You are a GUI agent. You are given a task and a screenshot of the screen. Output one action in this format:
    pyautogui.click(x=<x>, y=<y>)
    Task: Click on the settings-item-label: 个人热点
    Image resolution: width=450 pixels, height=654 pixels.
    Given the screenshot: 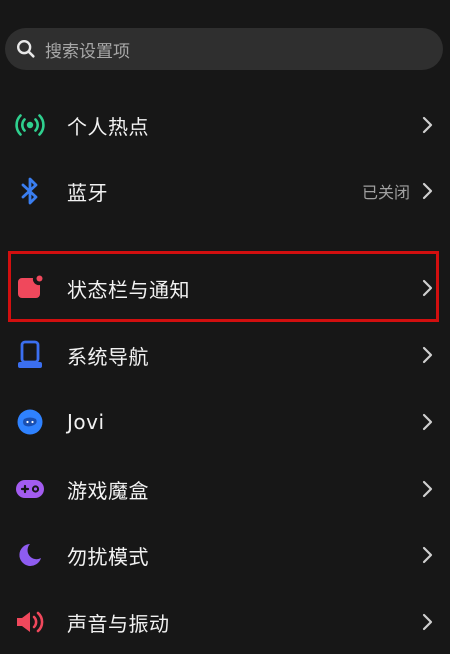 What is the action you would take?
    pyautogui.click(x=108, y=126)
    